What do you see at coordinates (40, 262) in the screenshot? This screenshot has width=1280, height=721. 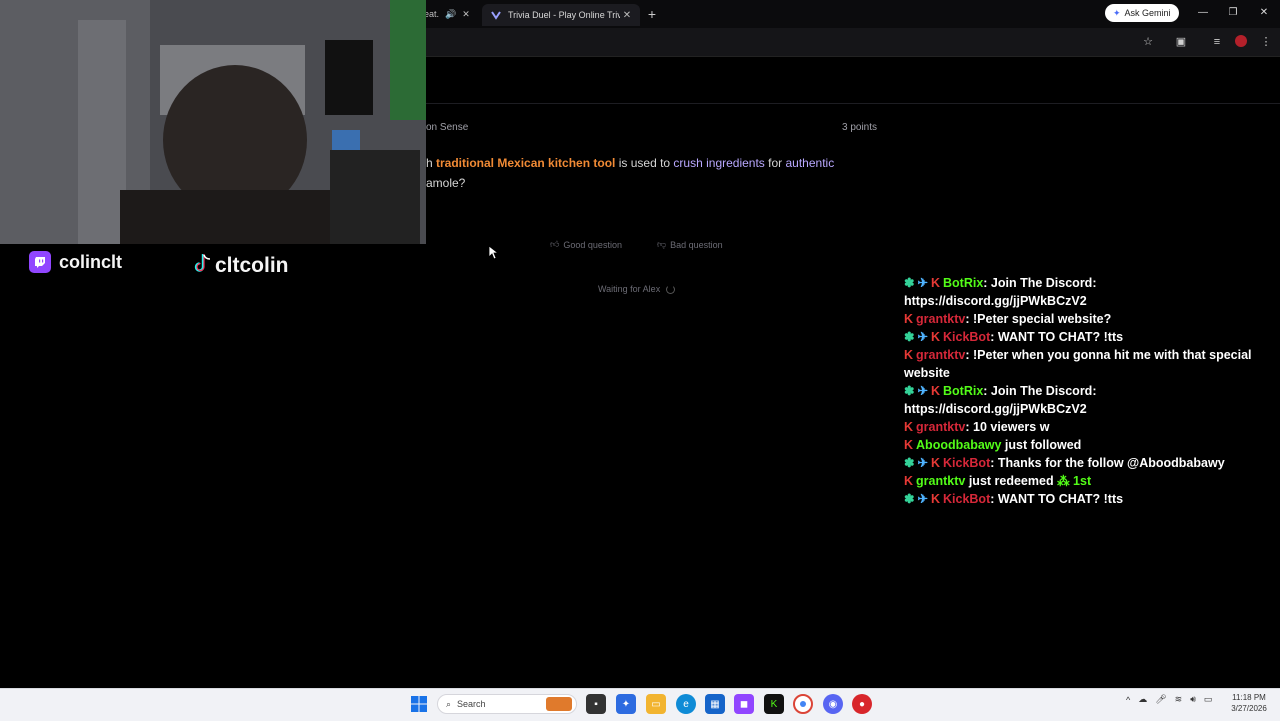 I see `twitch-icon` at bounding box center [40, 262].